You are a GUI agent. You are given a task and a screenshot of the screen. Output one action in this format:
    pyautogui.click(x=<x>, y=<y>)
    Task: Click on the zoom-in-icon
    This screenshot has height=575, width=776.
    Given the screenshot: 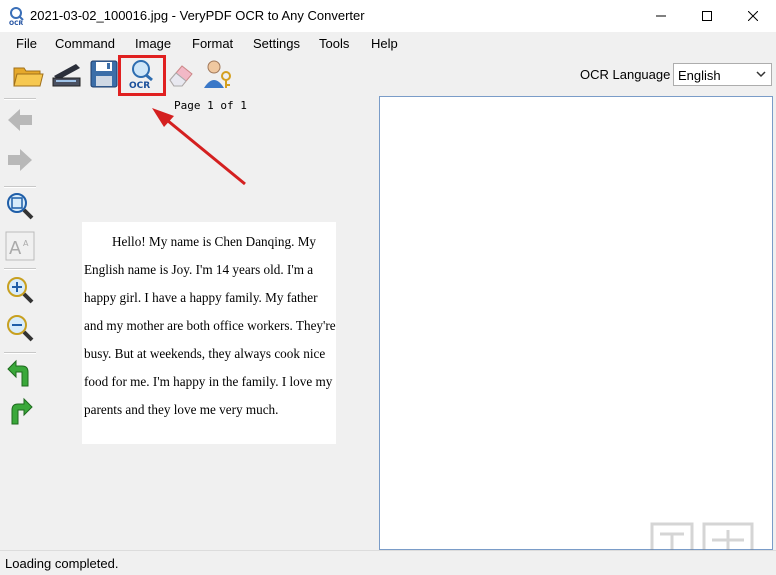 What is the action you would take?
    pyautogui.click(x=20, y=290)
    